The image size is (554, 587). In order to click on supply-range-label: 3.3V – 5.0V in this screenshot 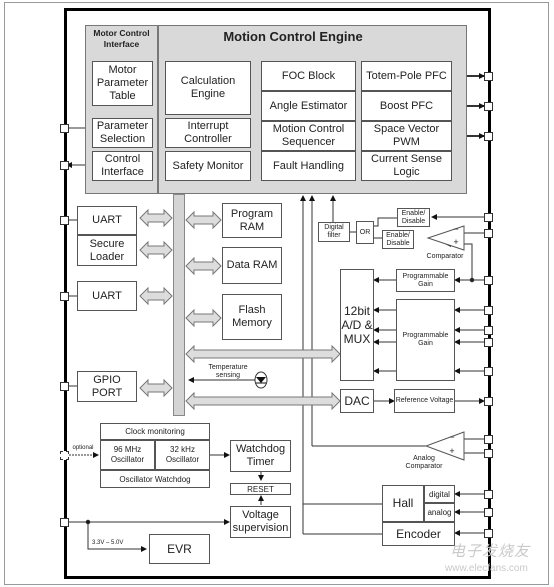, I will do `click(108, 543)`.